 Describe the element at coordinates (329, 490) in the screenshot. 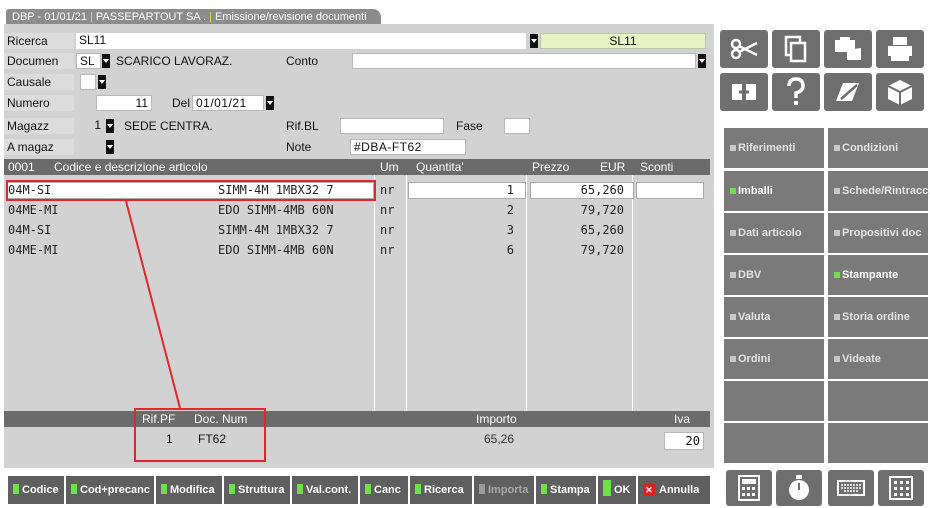

I see `val-cont-label: Val.cont.` at that location.